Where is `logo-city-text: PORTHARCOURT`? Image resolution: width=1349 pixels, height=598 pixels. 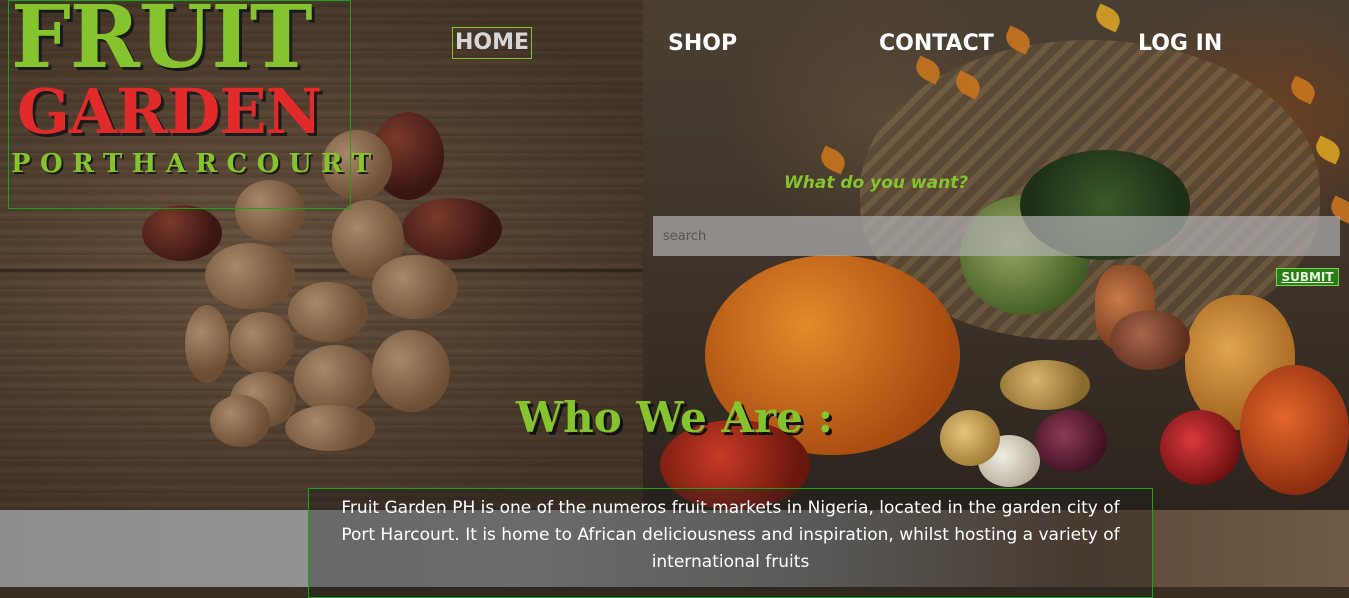 logo-city-text: PORTHARCOURT is located at coordinates (196, 164).